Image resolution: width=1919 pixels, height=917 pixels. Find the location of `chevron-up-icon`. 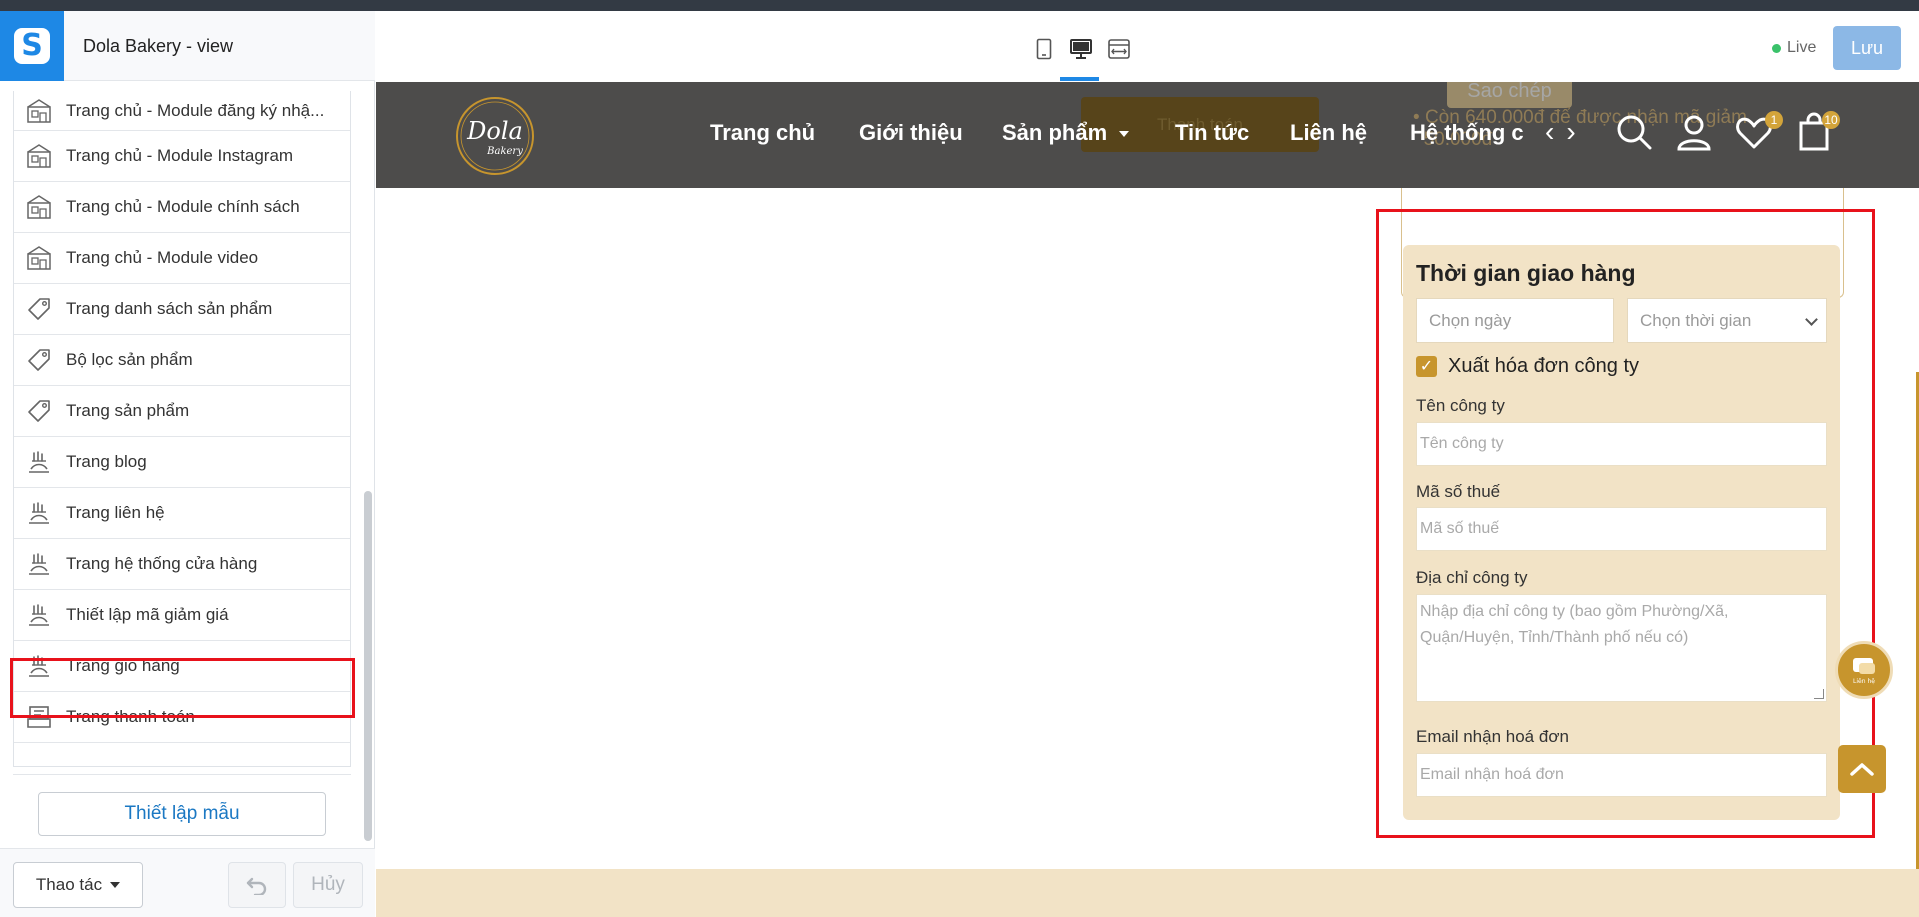

chevron-up-icon is located at coordinates (1862, 769).